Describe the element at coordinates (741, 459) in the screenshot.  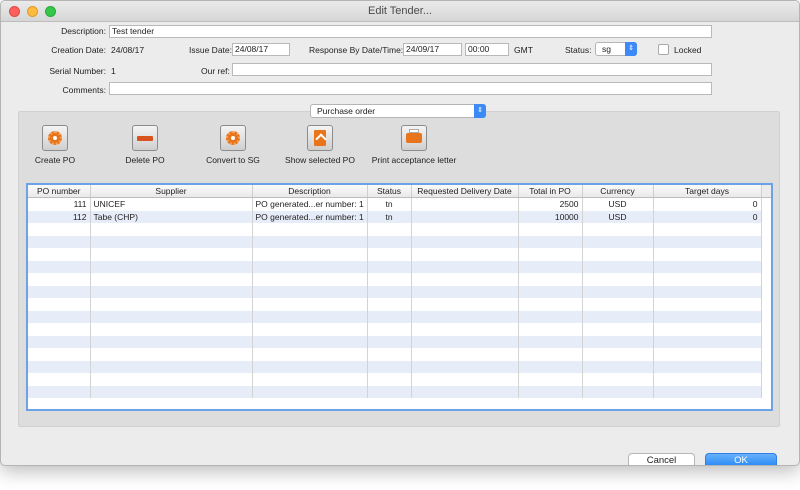
I see `ok-button: OK` at that location.